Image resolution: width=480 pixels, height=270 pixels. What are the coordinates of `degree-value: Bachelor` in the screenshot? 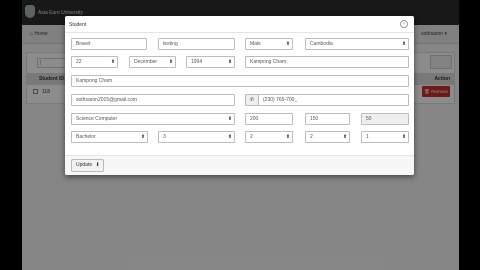 It's located at (86, 137).